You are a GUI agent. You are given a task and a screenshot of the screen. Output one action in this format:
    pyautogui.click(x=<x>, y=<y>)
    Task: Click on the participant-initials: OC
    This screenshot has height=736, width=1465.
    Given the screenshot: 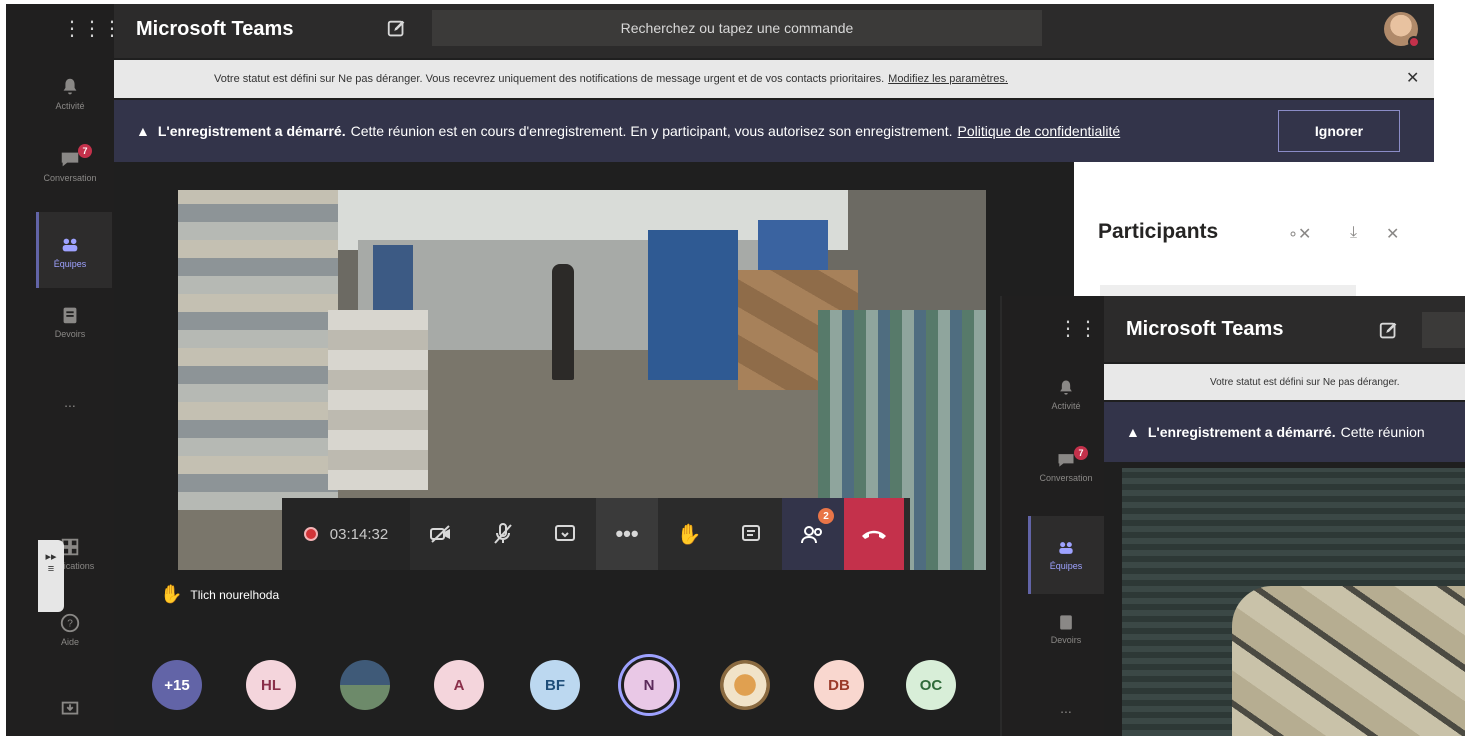 What is the action you would take?
    pyautogui.click(x=931, y=685)
    